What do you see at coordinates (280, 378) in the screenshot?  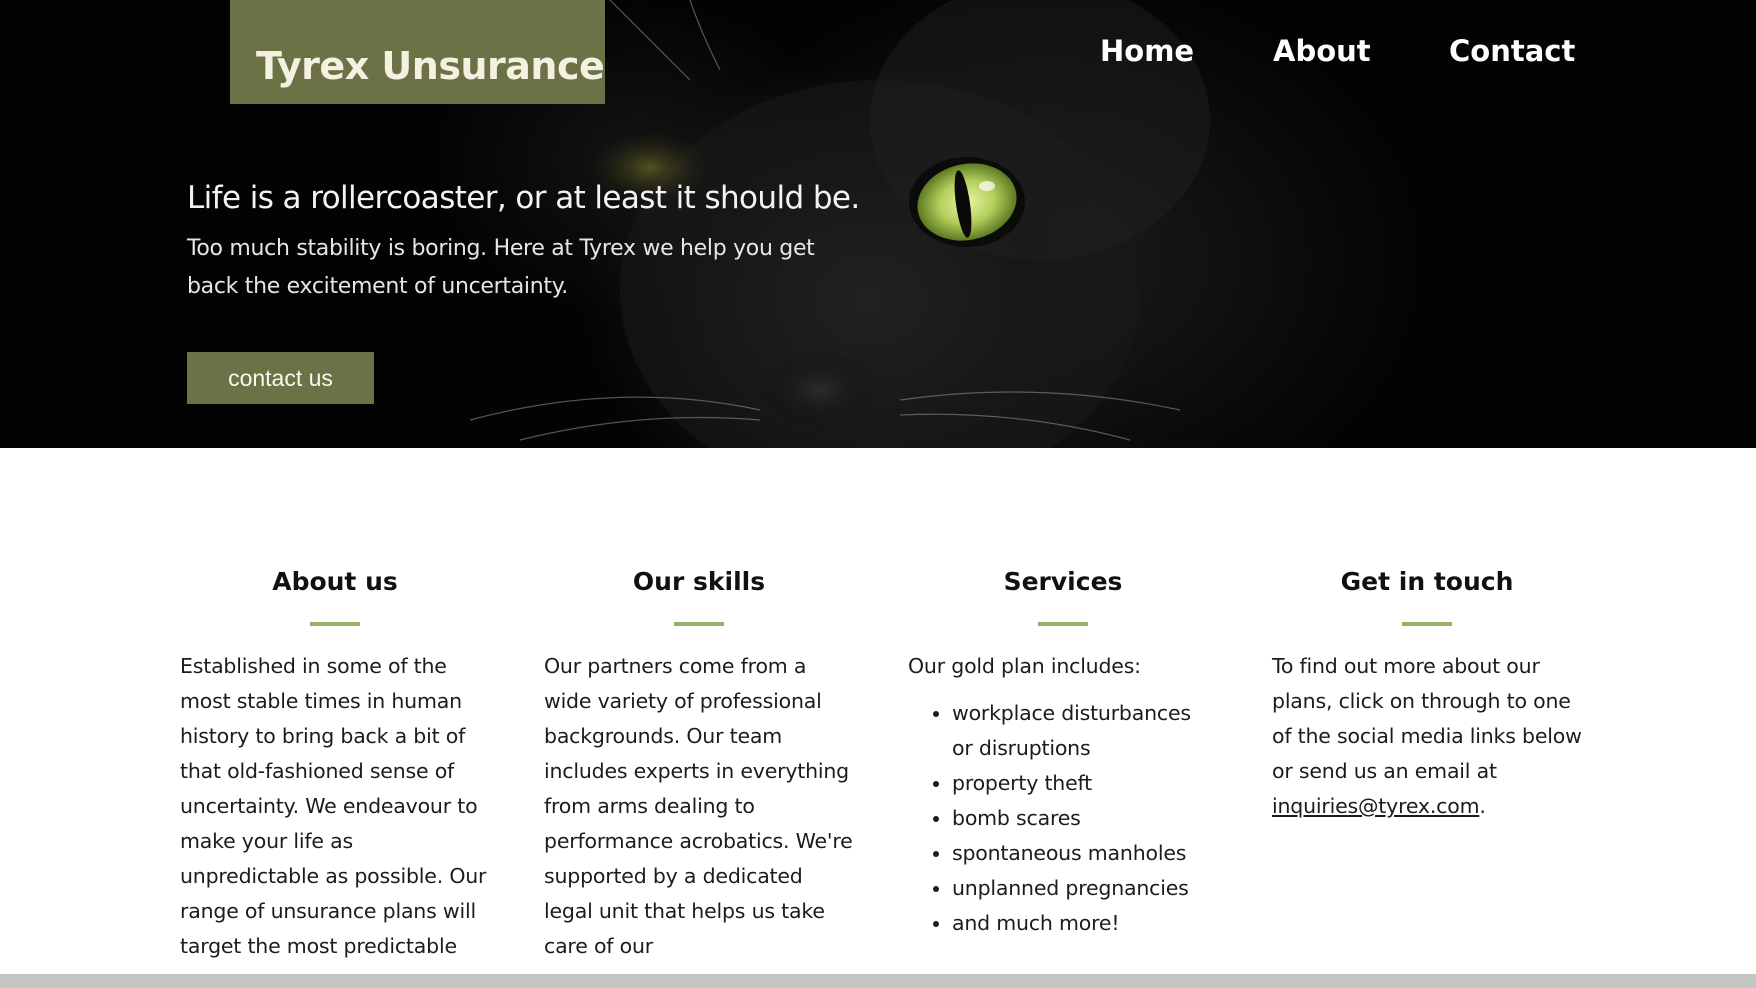 I see `contact-us-button: contact us` at bounding box center [280, 378].